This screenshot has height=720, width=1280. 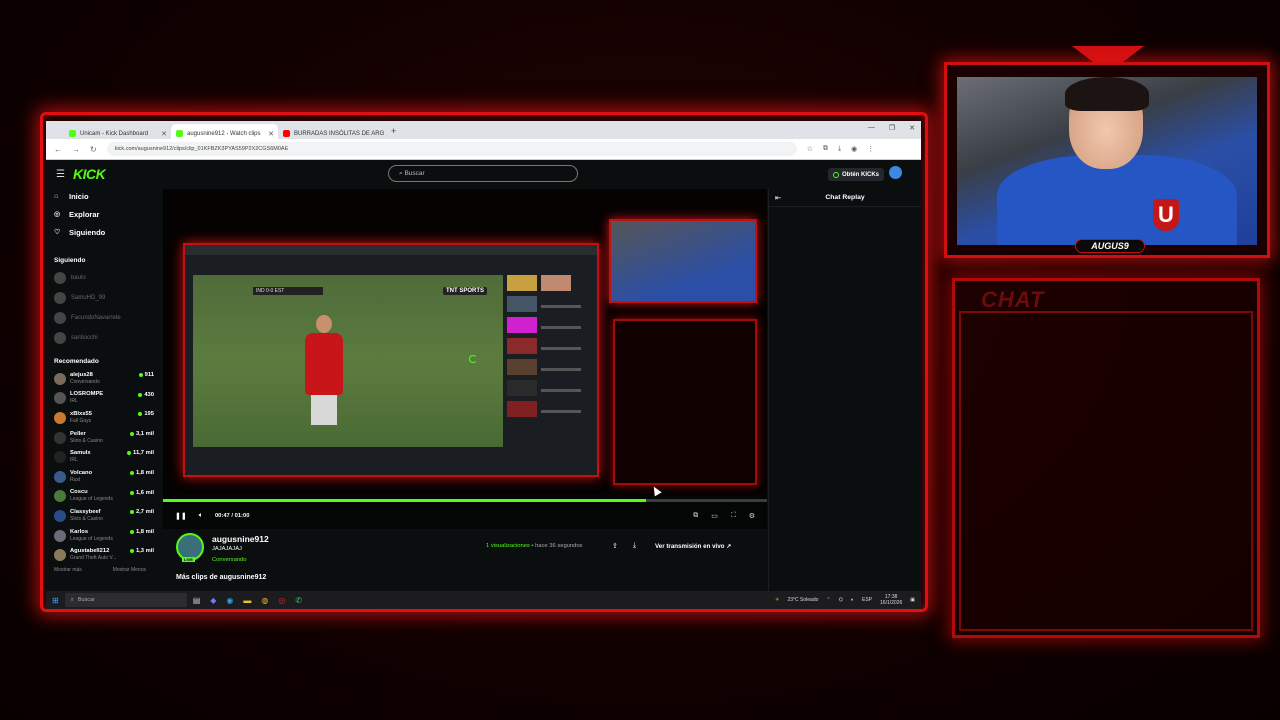 What do you see at coordinates (86, 518) in the screenshot?
I see `channel-category: Slots & Casino` at bounding box center [86, 518].